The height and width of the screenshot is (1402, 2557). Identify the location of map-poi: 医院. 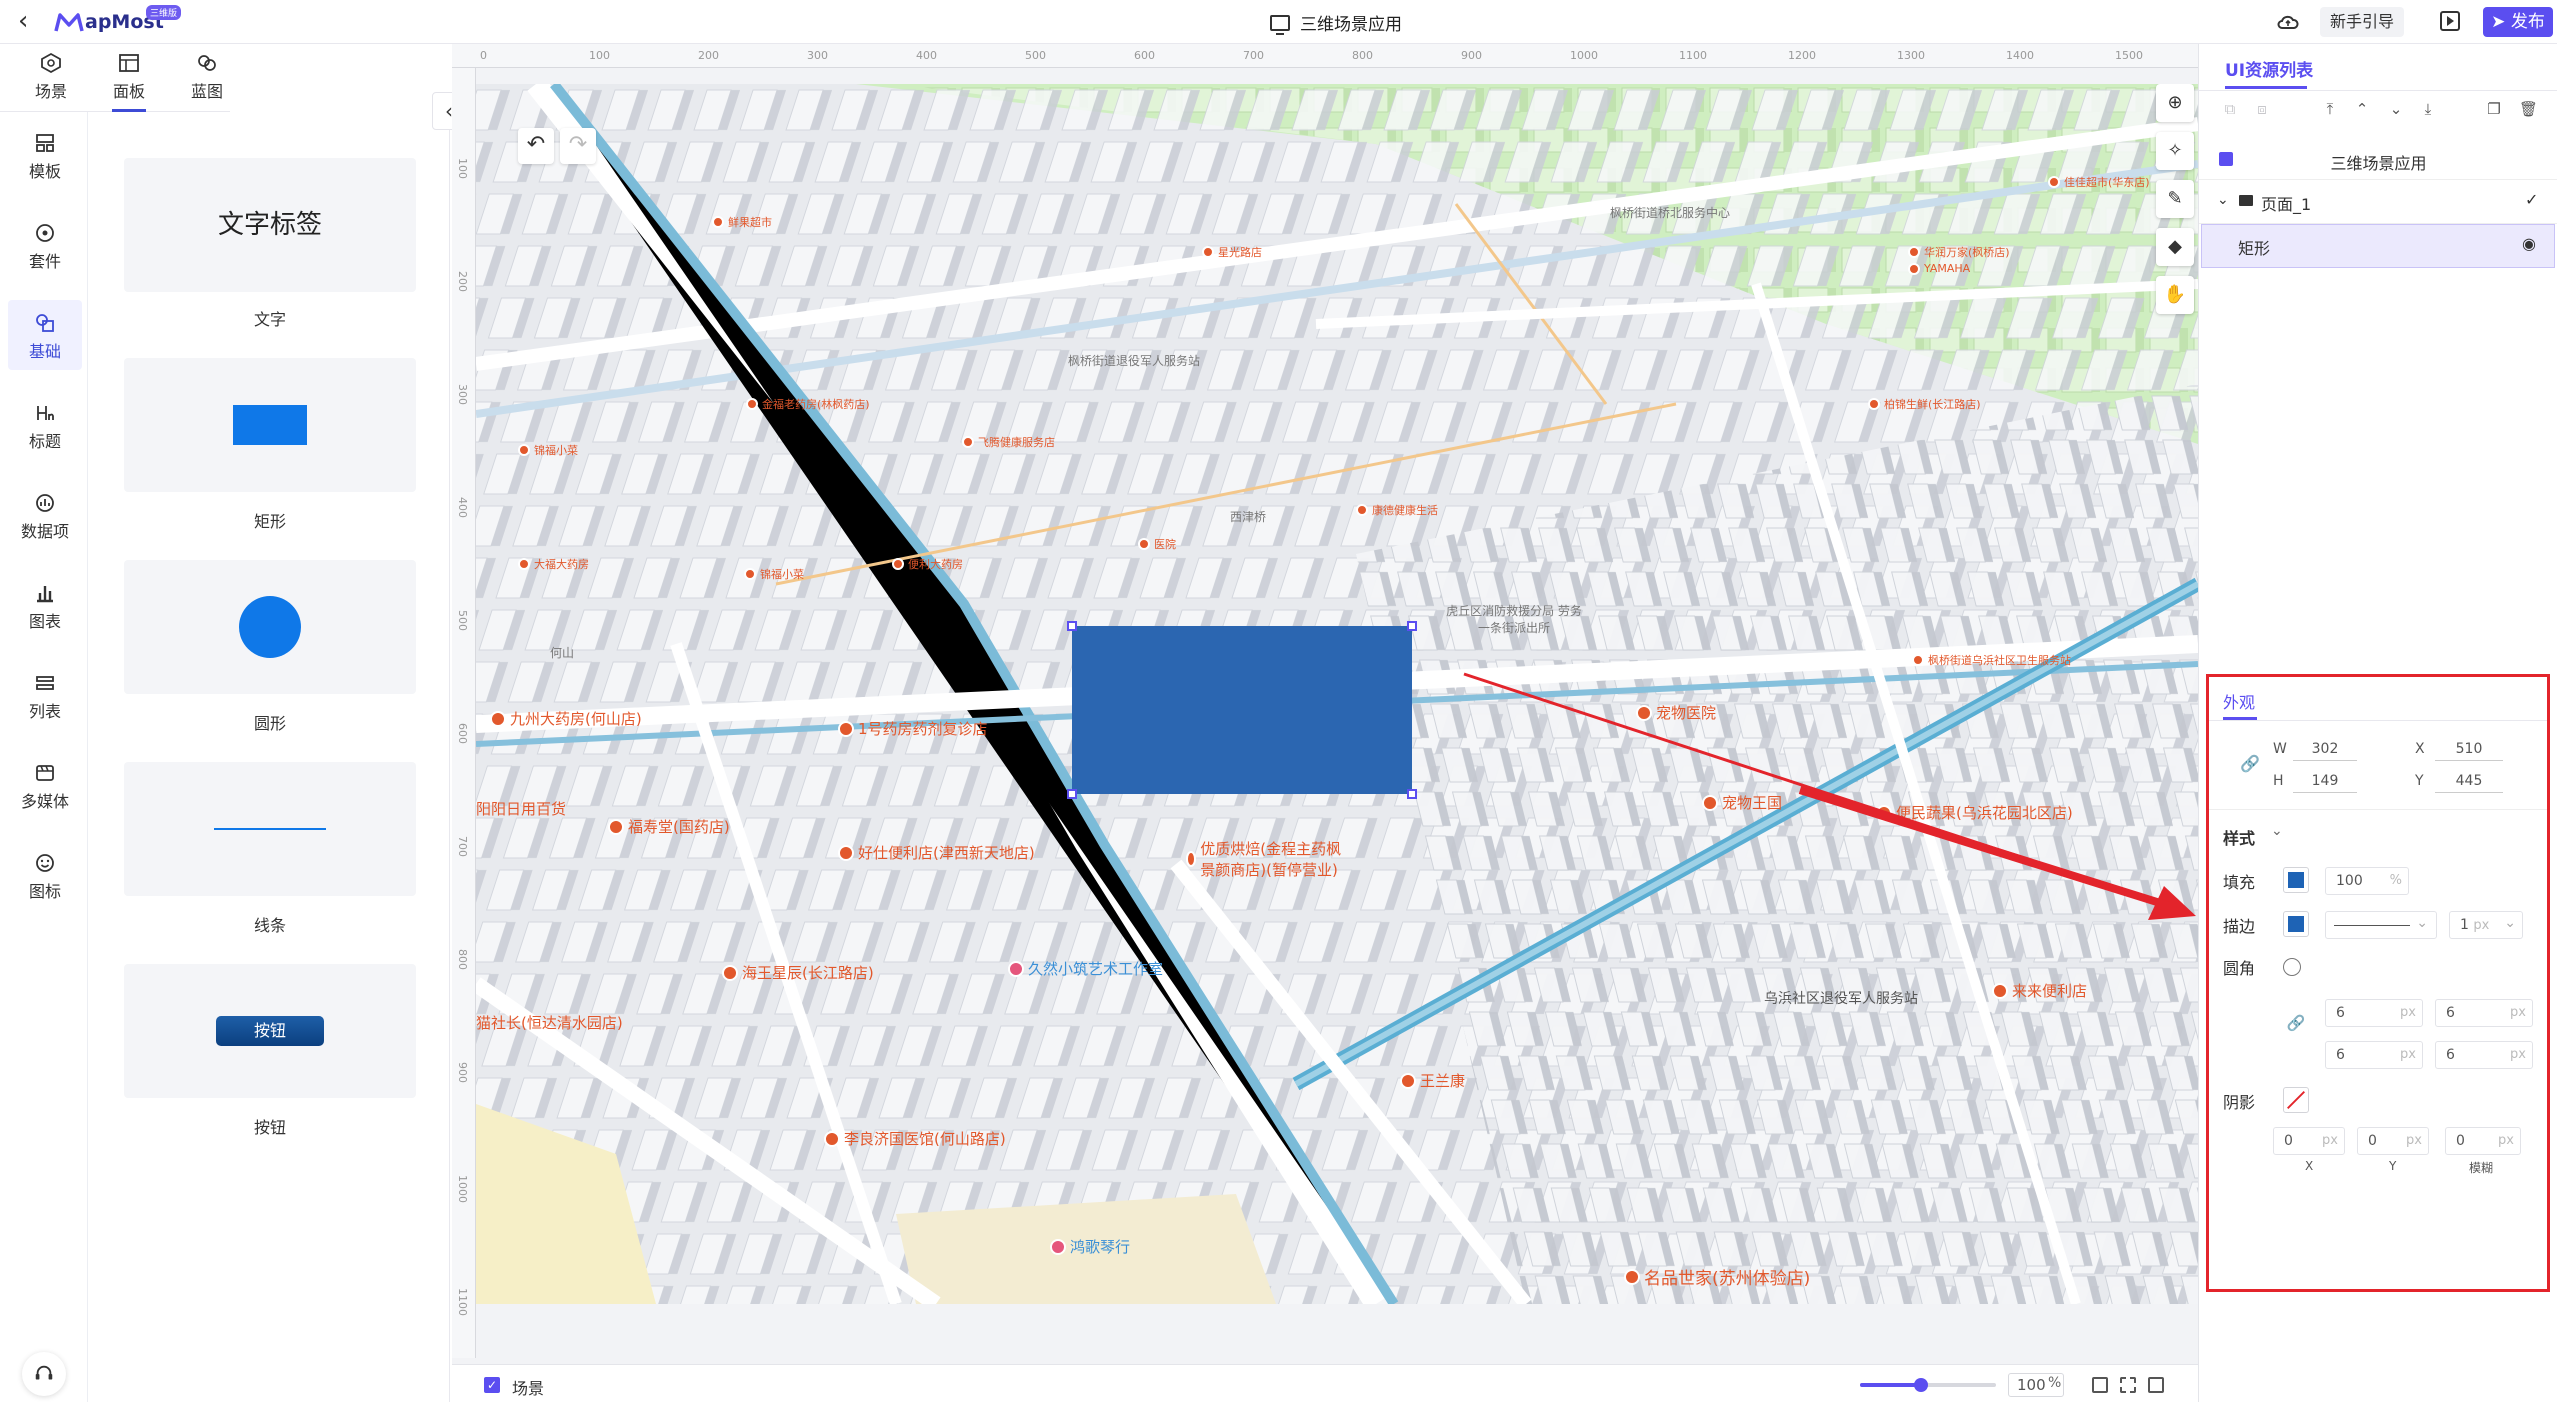
(1157, 544).